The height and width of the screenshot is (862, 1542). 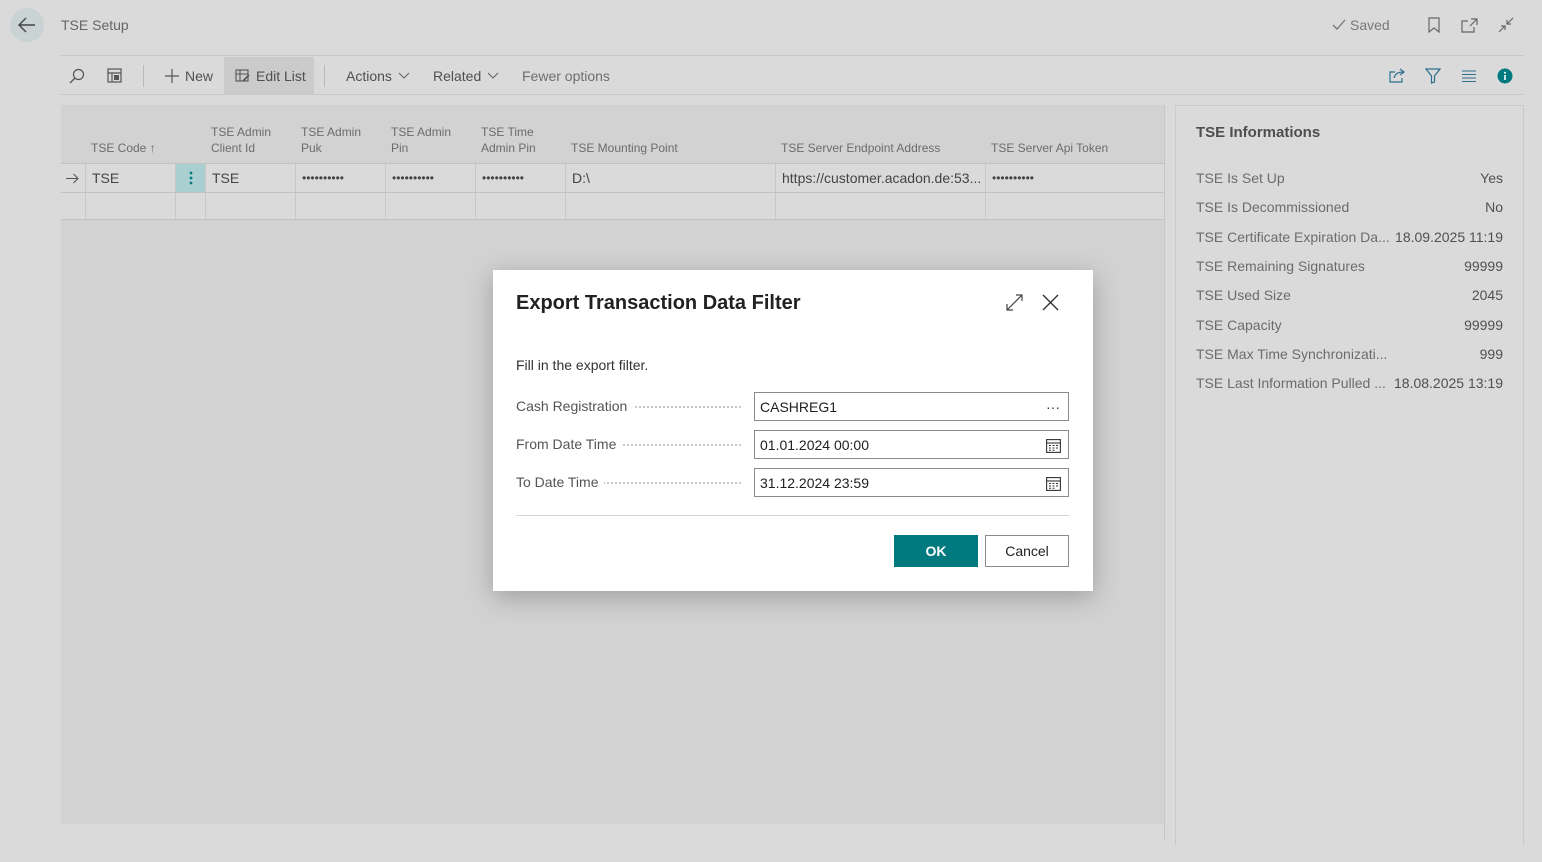 I want to click on new-label: New, so click(x=199, y=75).